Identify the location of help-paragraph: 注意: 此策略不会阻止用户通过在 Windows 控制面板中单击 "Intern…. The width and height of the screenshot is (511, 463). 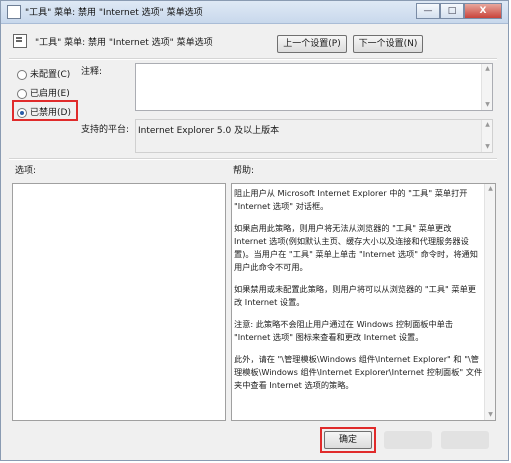
(344, 330).